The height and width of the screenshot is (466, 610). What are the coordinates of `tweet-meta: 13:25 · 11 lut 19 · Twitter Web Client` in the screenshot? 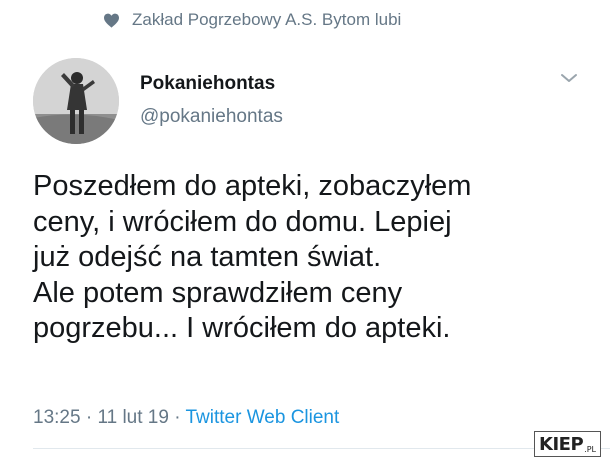 It's located at (186, 418).